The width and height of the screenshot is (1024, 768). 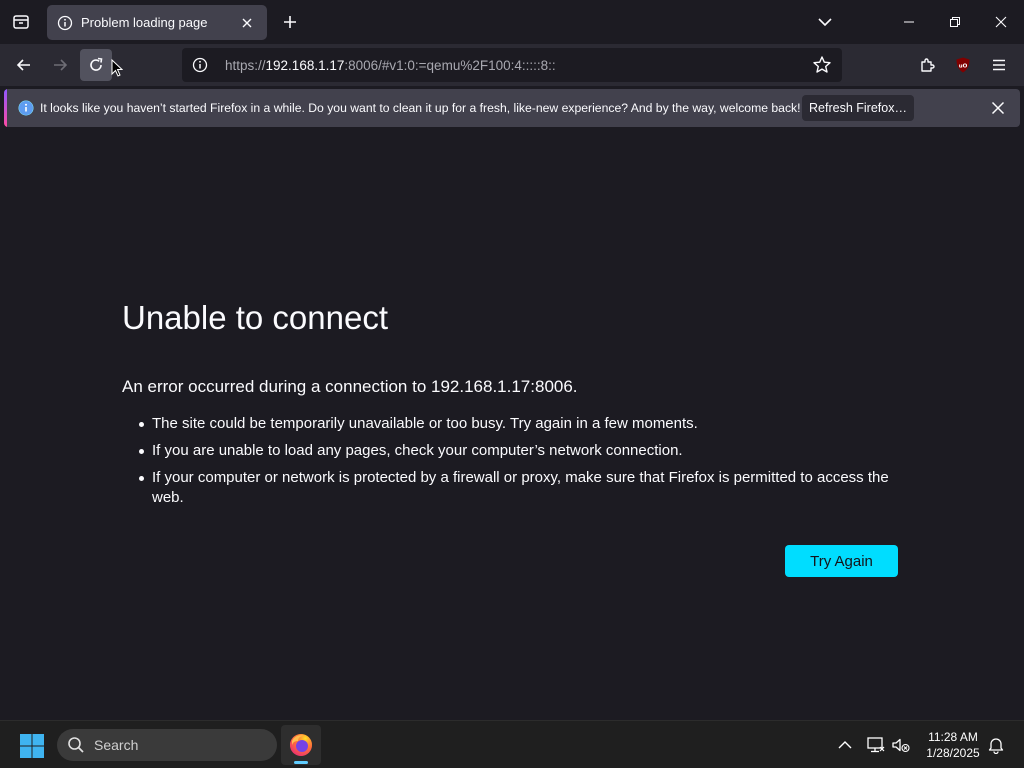 I want to click on list-all-tabs-button, so click(x=825, y=22).